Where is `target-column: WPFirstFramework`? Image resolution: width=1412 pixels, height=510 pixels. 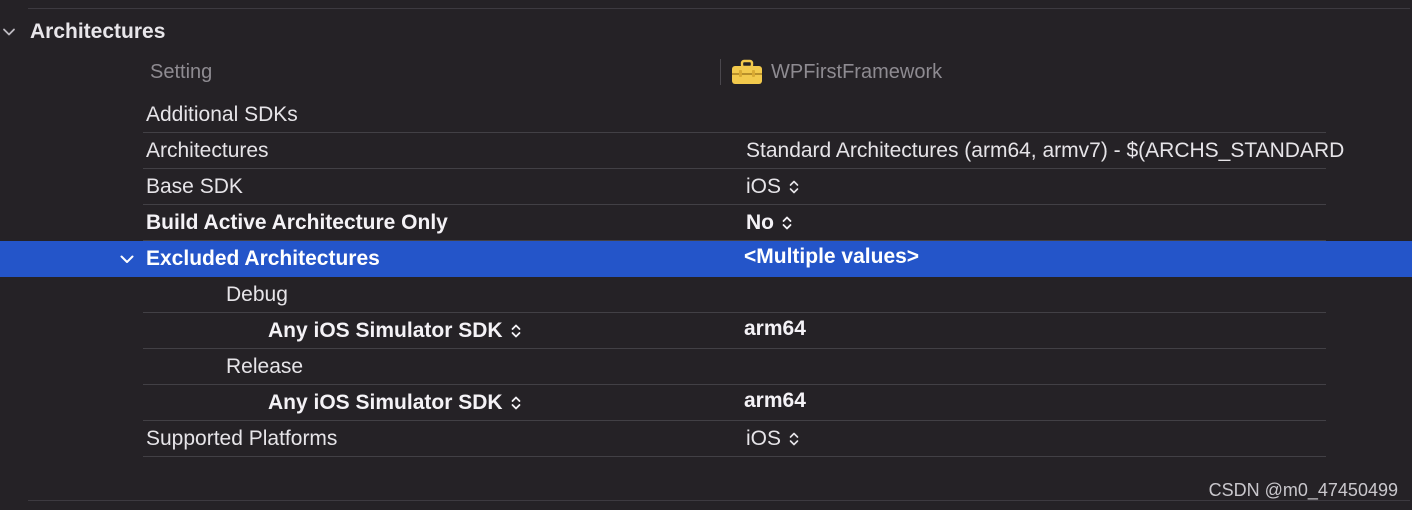
target-column: WPFirstFramework is located at coordinates (836, 72).